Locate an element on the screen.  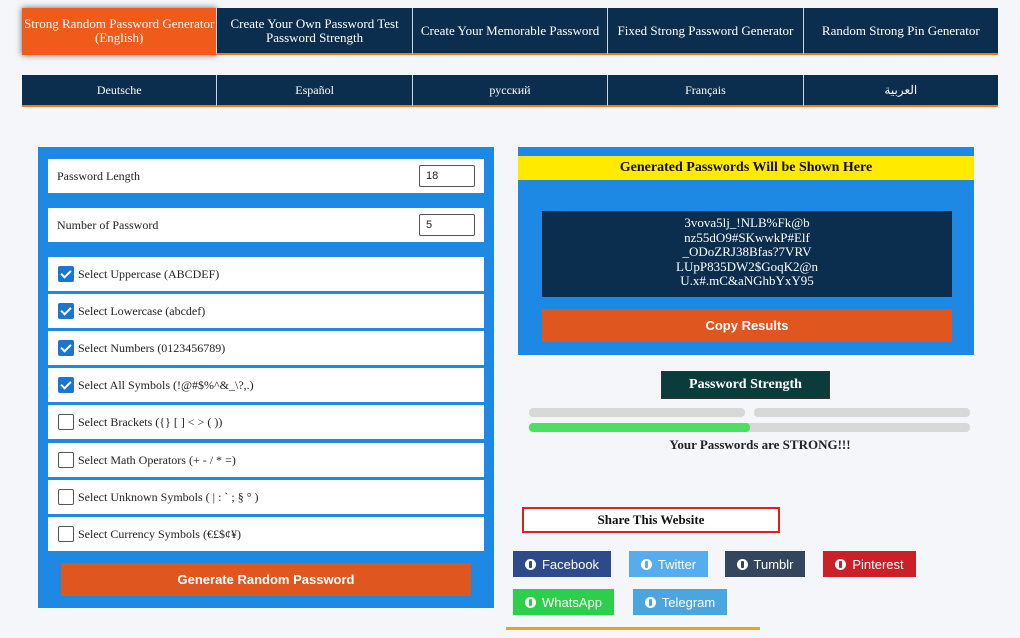
password-line: nz55dO9#SKwwkP#Elf is located at coordinates (747, 237).